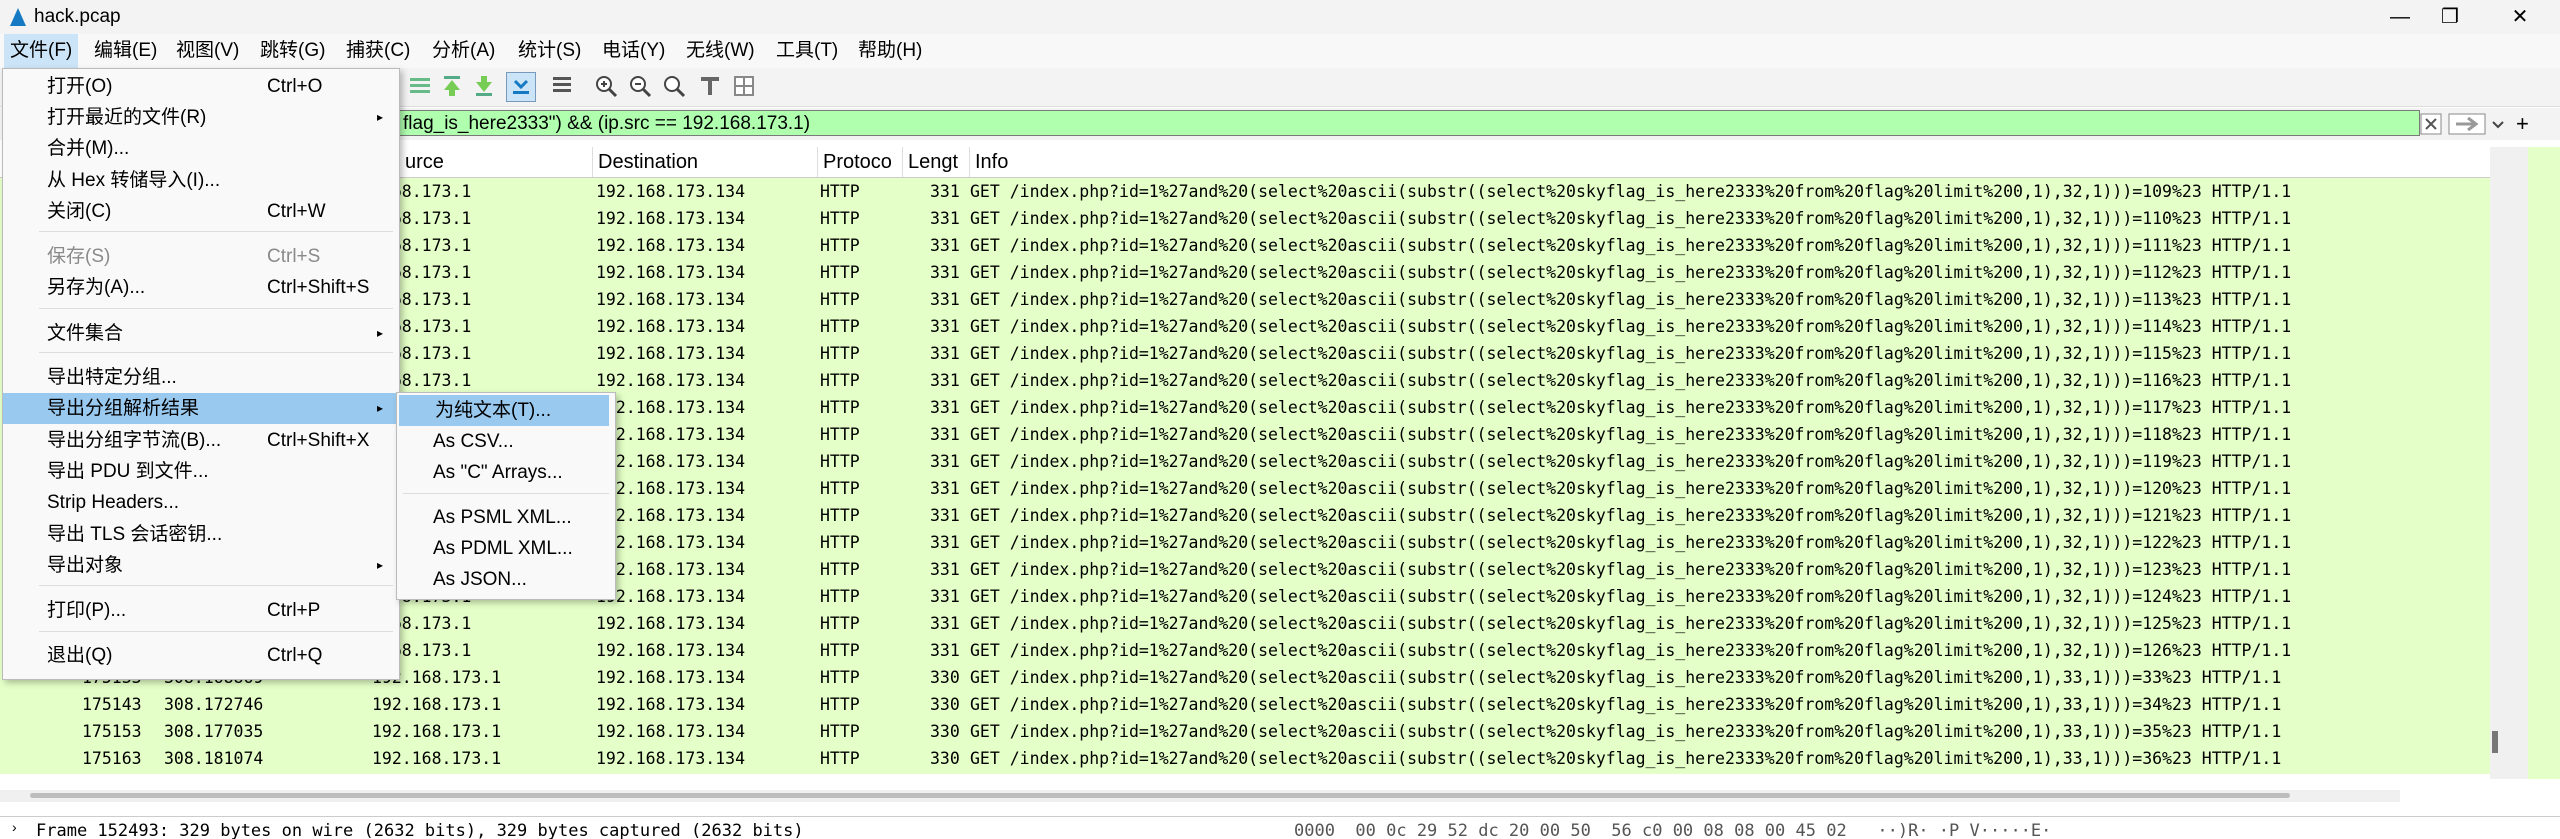 This screenshot has width=2560, height=839. I want to click on menu-separator, so click(216, 352).